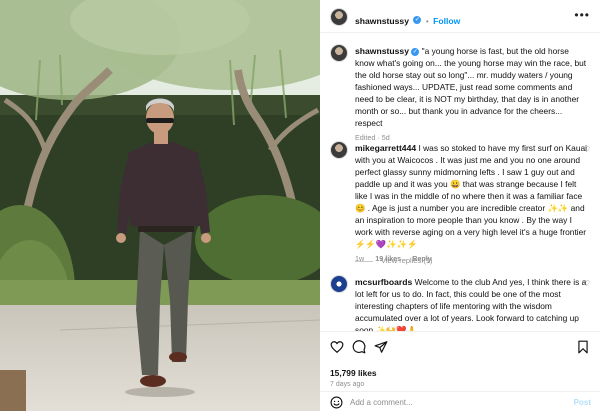  What do you see at coordinates (583, 347) in the screenshot?
I see `bookmark-icon` at bounding box center [583, 347].